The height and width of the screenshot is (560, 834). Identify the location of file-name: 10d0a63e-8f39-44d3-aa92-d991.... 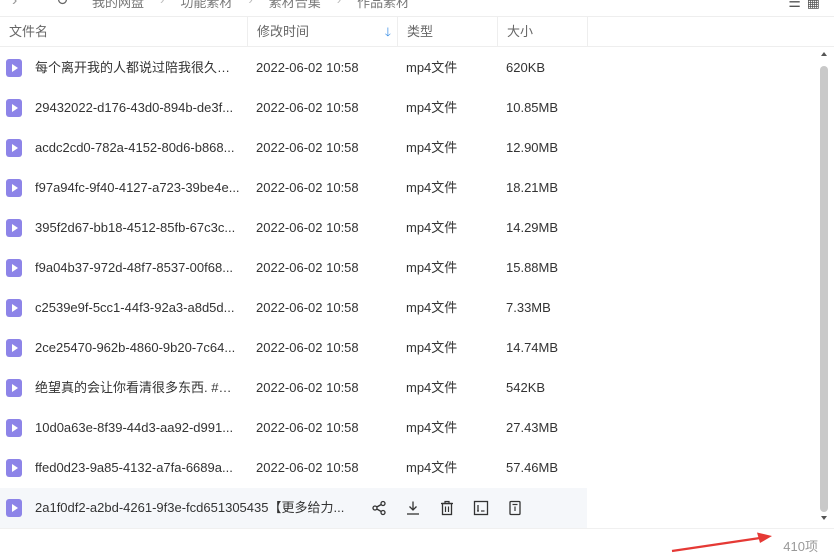
(134, 427).